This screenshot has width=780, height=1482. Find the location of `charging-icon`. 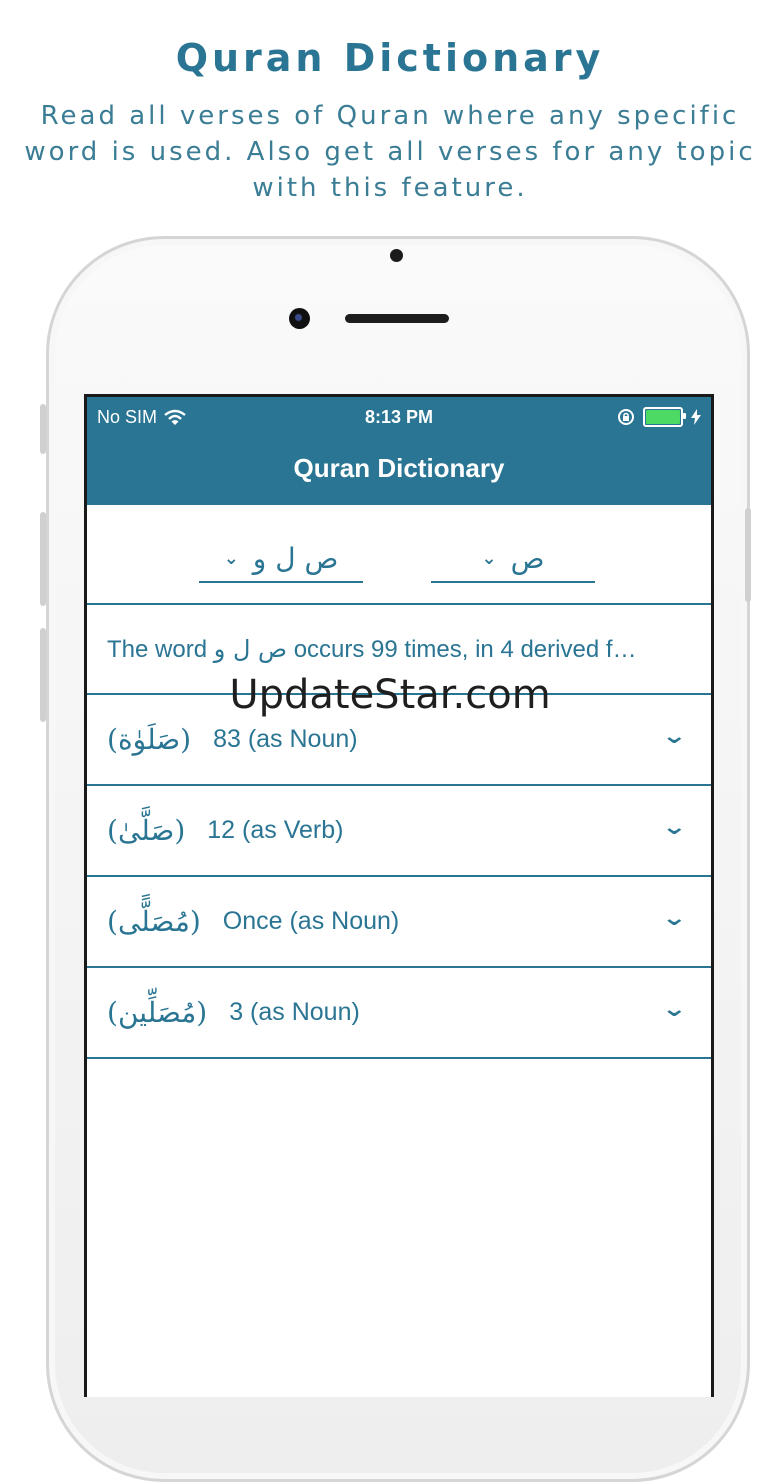

charging-icon is located at coordinates (696, 417).